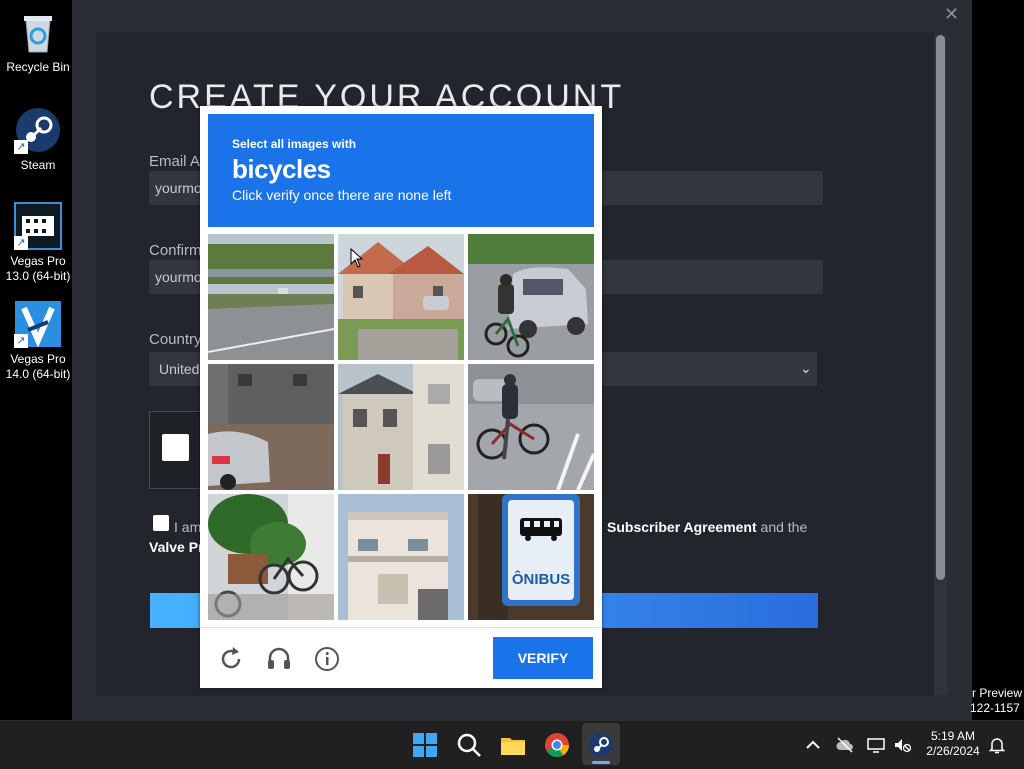  Describe the element at coordinates (38, 165) in the screenshot. I see `desktop-icon-label: Steam` at that location.